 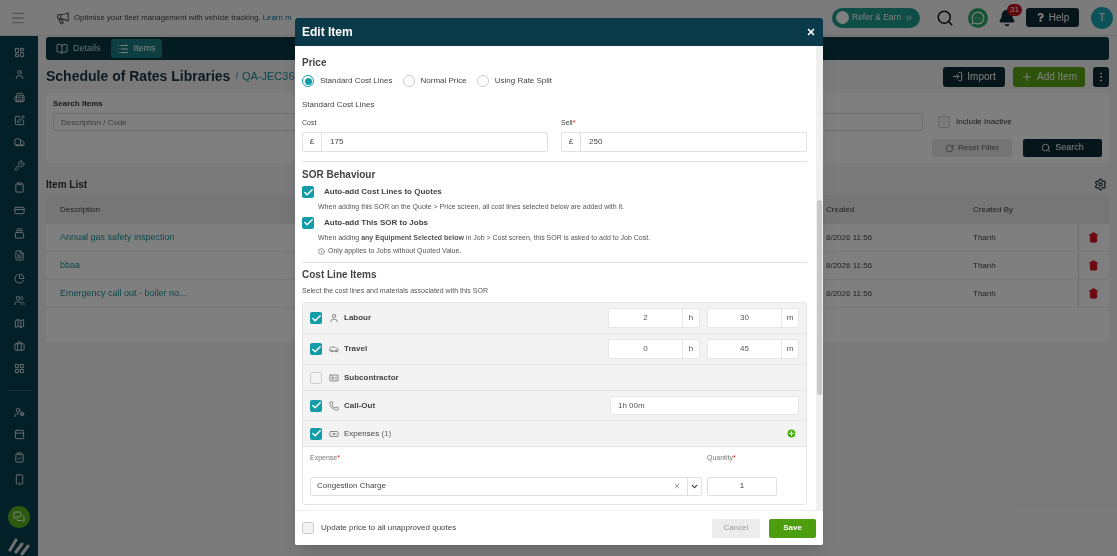 What do you see at coordinates (360, 405) in the screenshot?
I see `cost-line-label: Call-Out` at bounding box center [360, 405].